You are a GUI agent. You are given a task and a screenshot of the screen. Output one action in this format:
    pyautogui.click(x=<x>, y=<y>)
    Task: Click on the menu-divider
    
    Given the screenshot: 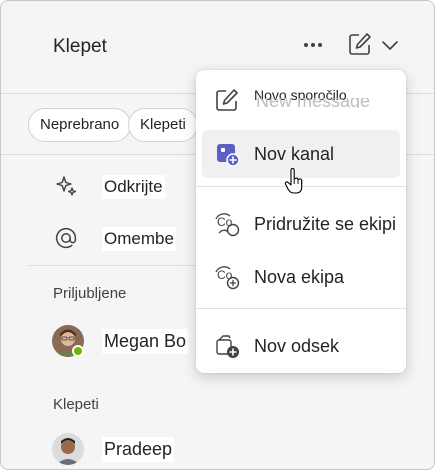 What is the action you would take?
    pyautogui.click(x=301, y=308)
    